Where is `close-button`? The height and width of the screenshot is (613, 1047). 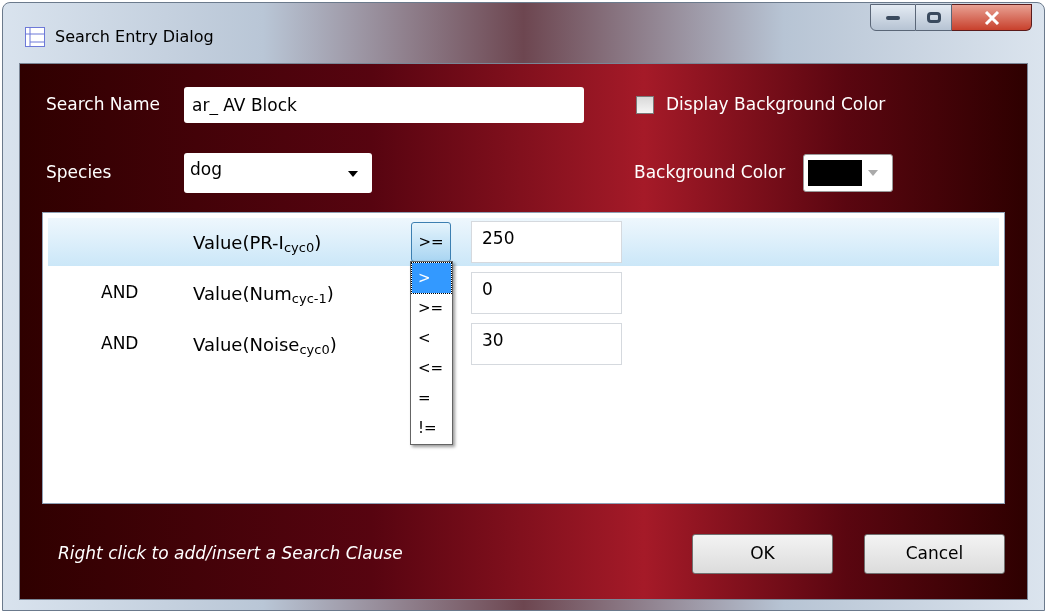
close-button is located at coordinates (992, 17).